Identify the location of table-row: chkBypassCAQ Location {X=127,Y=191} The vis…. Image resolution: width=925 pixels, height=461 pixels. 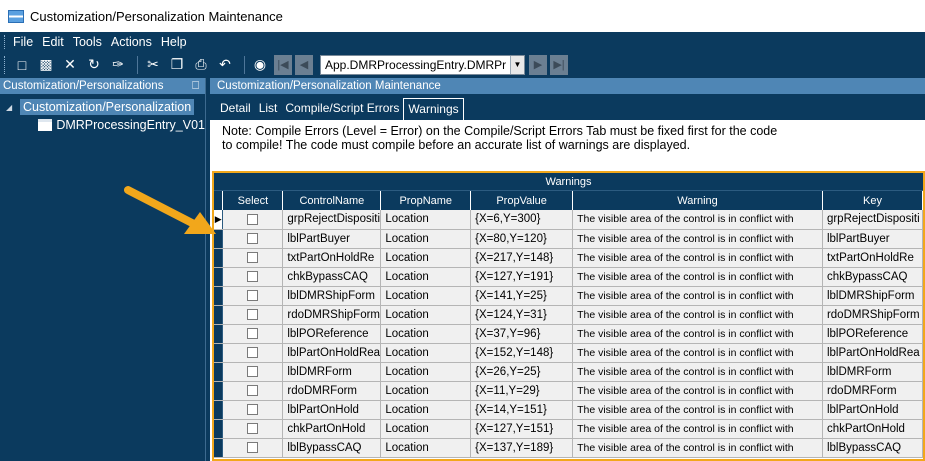
(568, 277).